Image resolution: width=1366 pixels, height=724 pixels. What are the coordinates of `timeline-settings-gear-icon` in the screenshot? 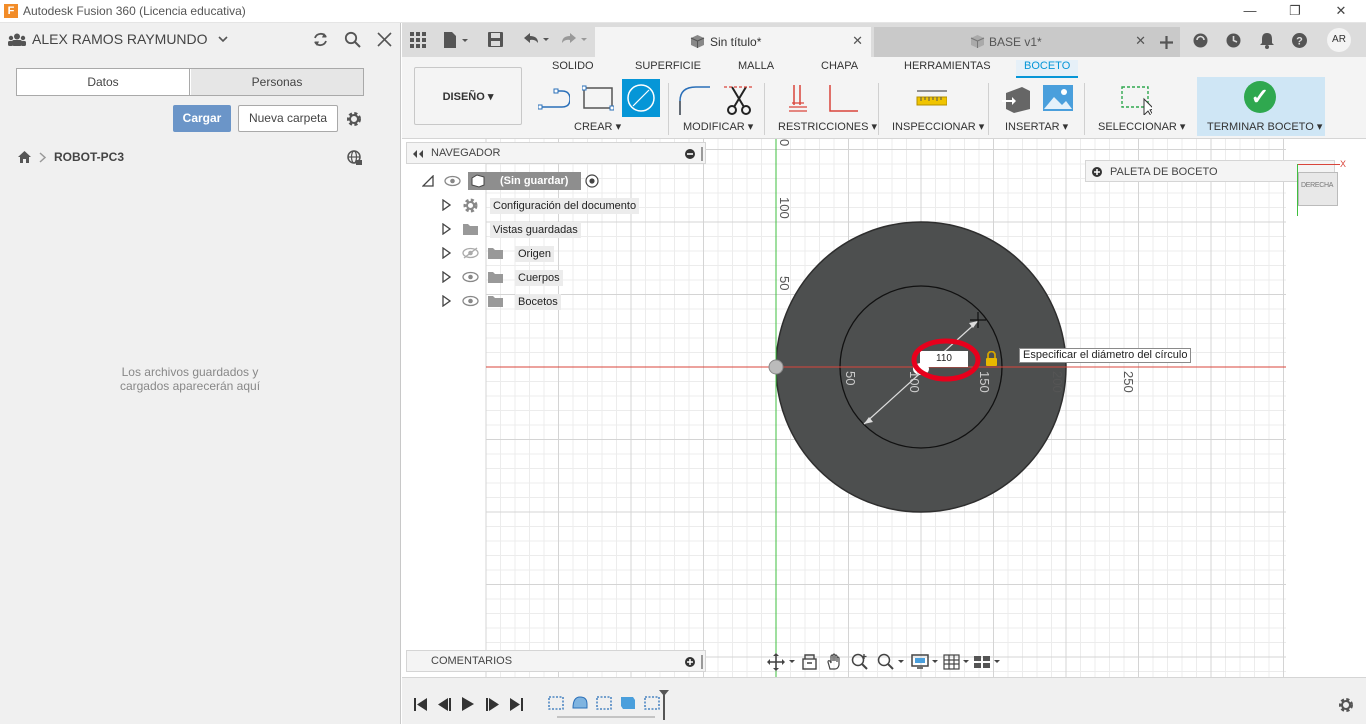 It's located at (1346, 705).